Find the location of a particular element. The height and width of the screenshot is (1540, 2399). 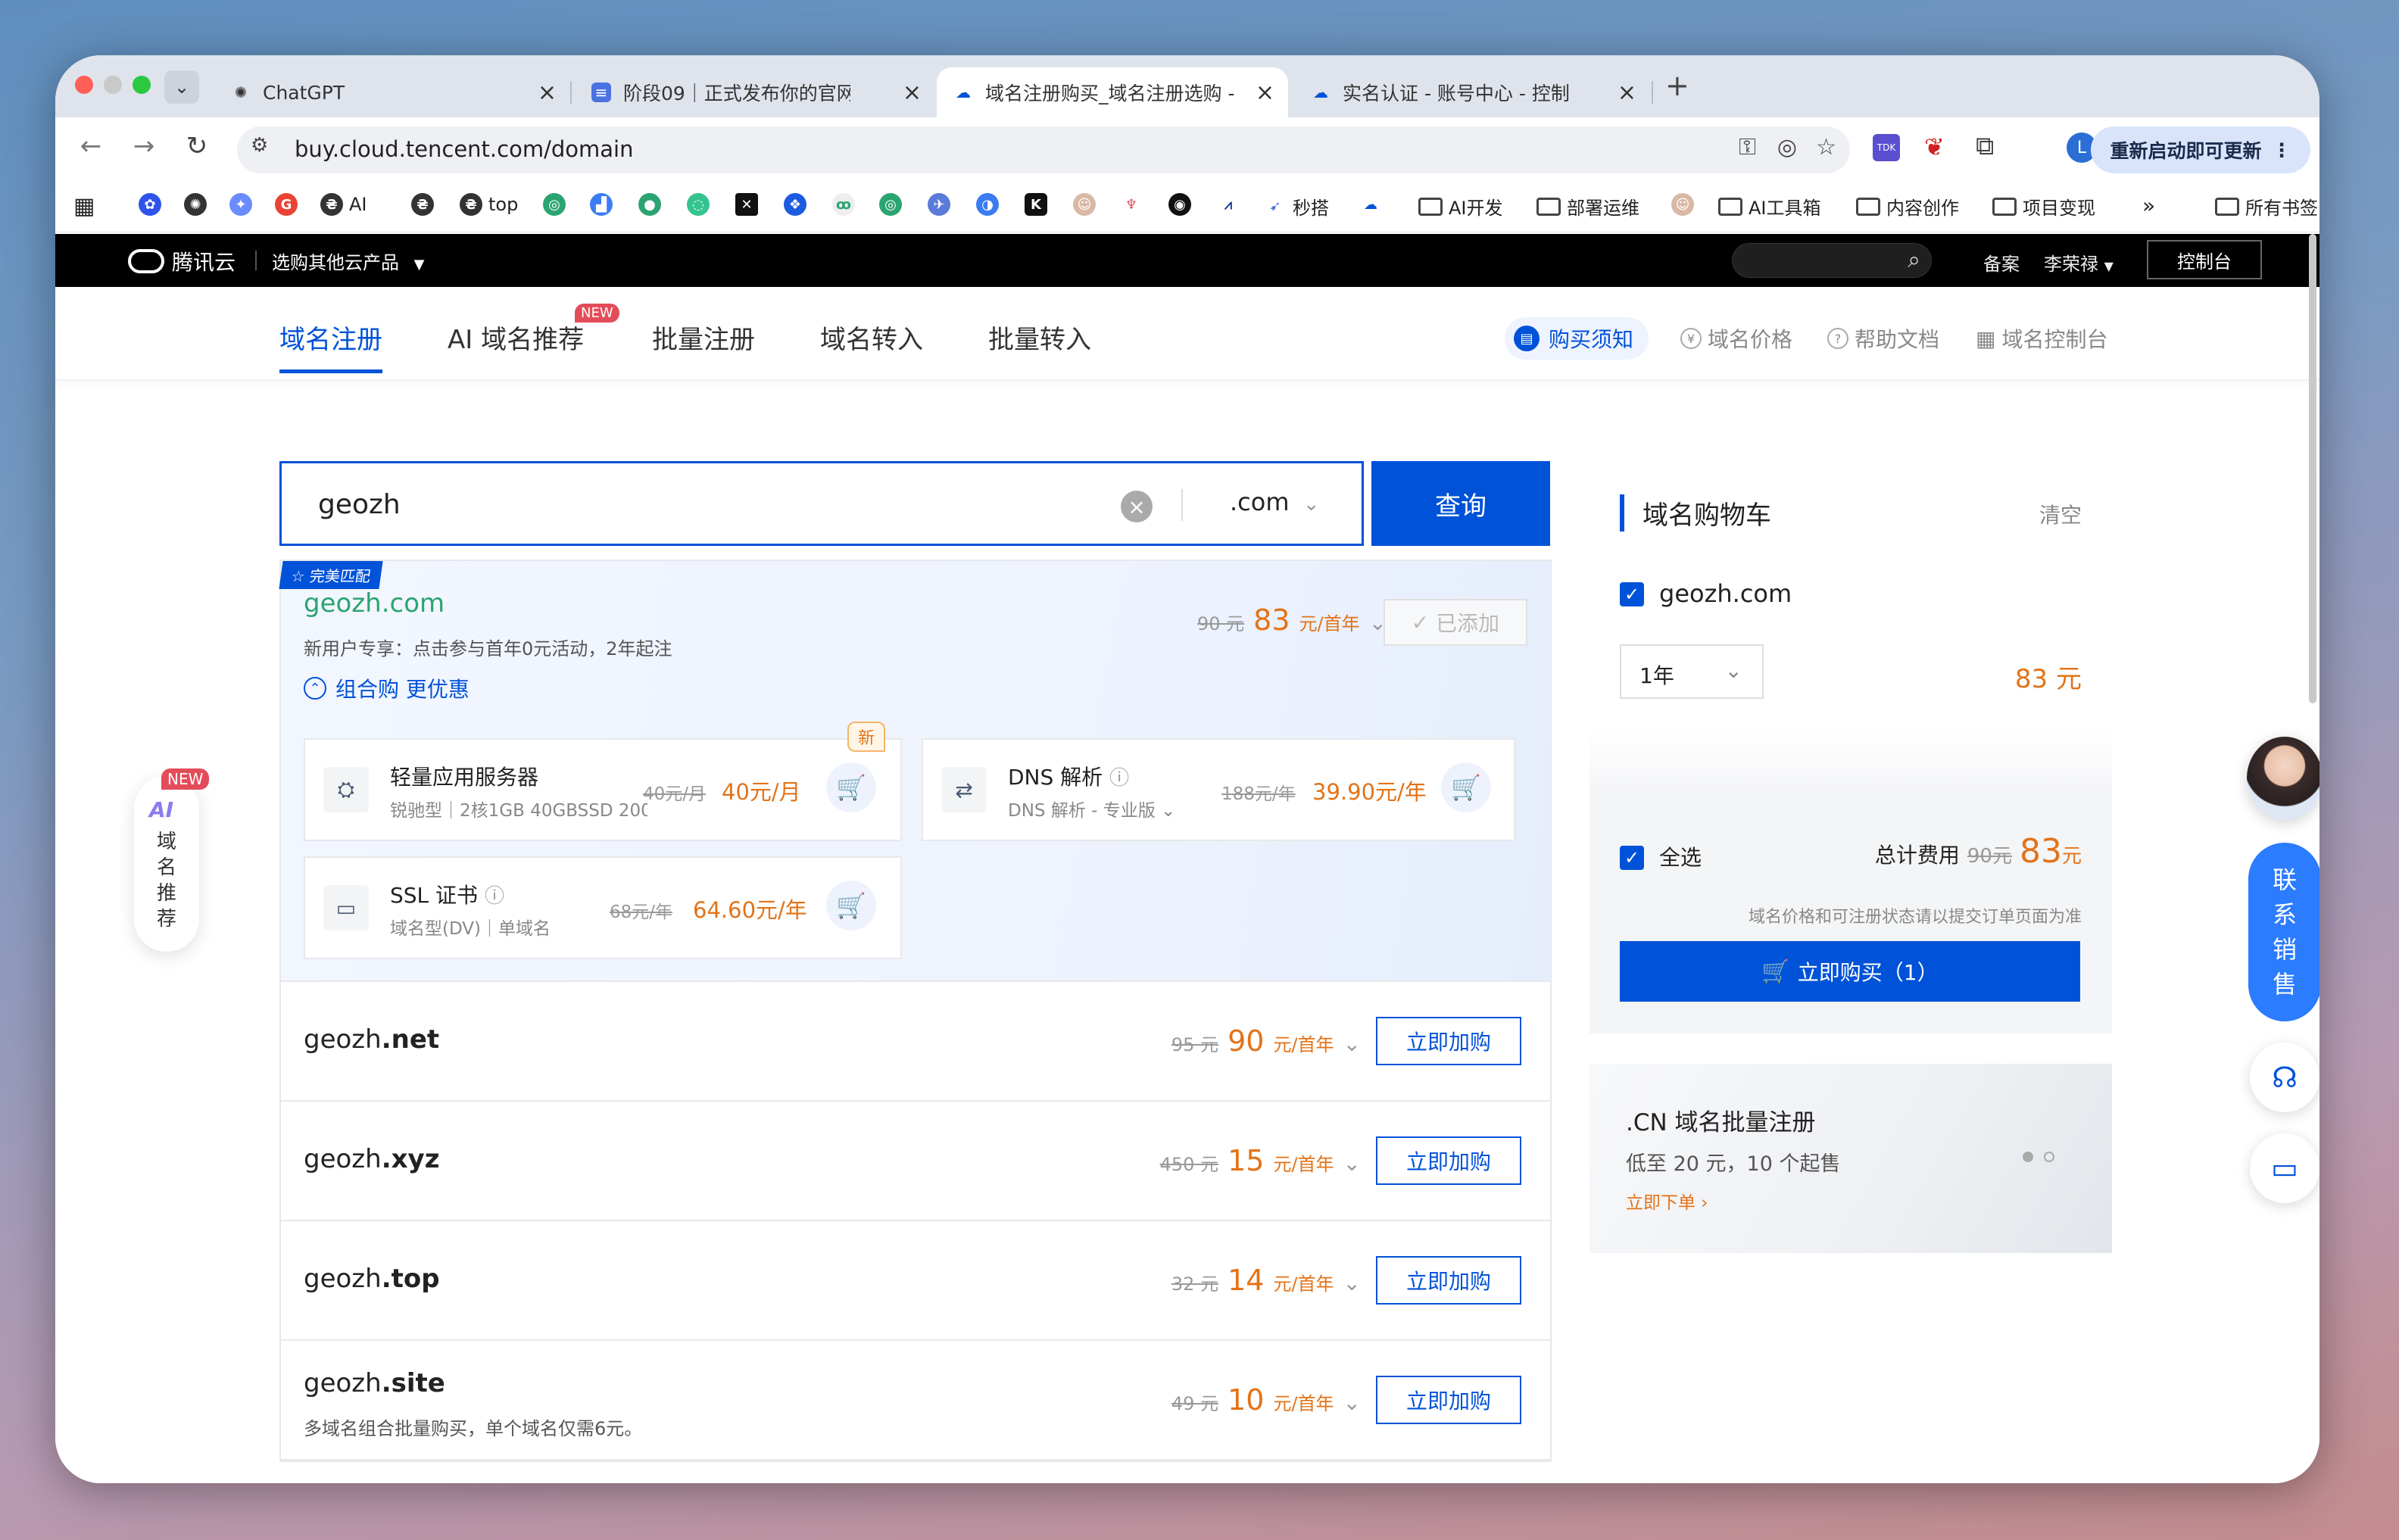

google-icon: G is located at coordinates (286, 204).